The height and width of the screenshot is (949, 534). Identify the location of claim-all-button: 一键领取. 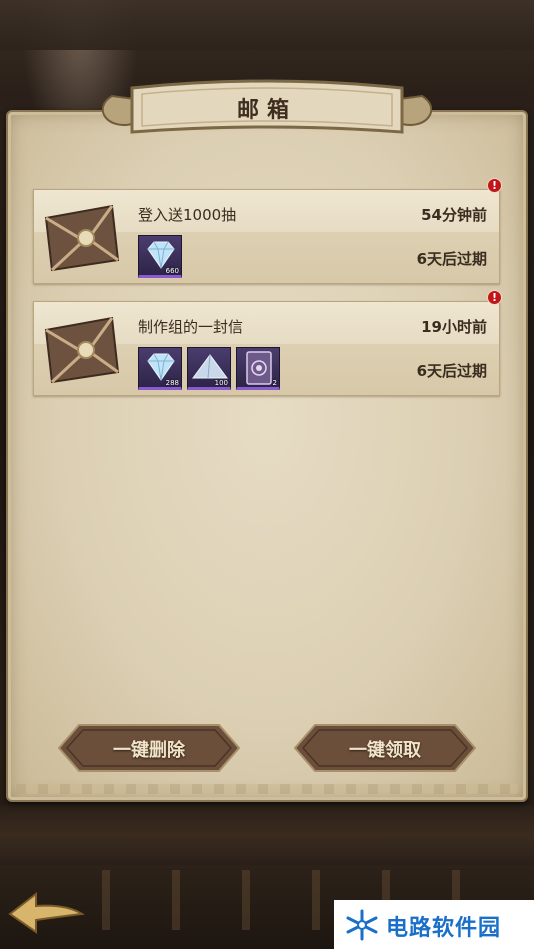
(385, 748).